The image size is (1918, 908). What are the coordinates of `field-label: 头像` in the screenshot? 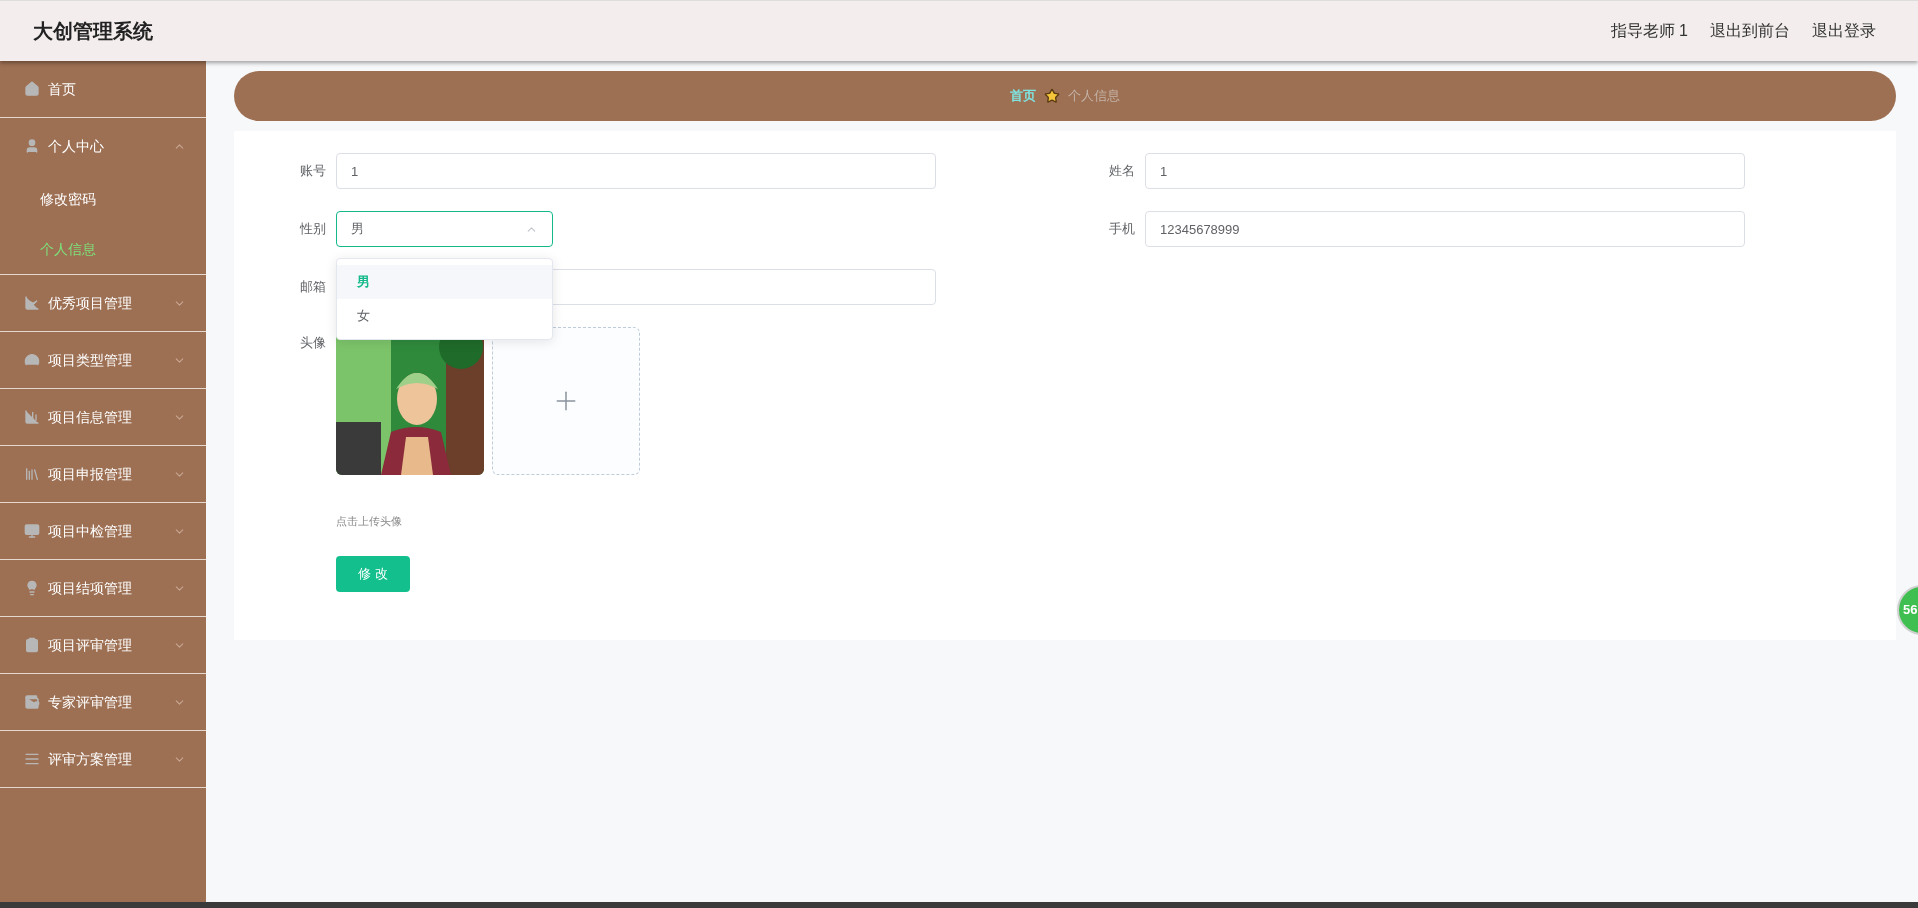 It's located at (313, 343).